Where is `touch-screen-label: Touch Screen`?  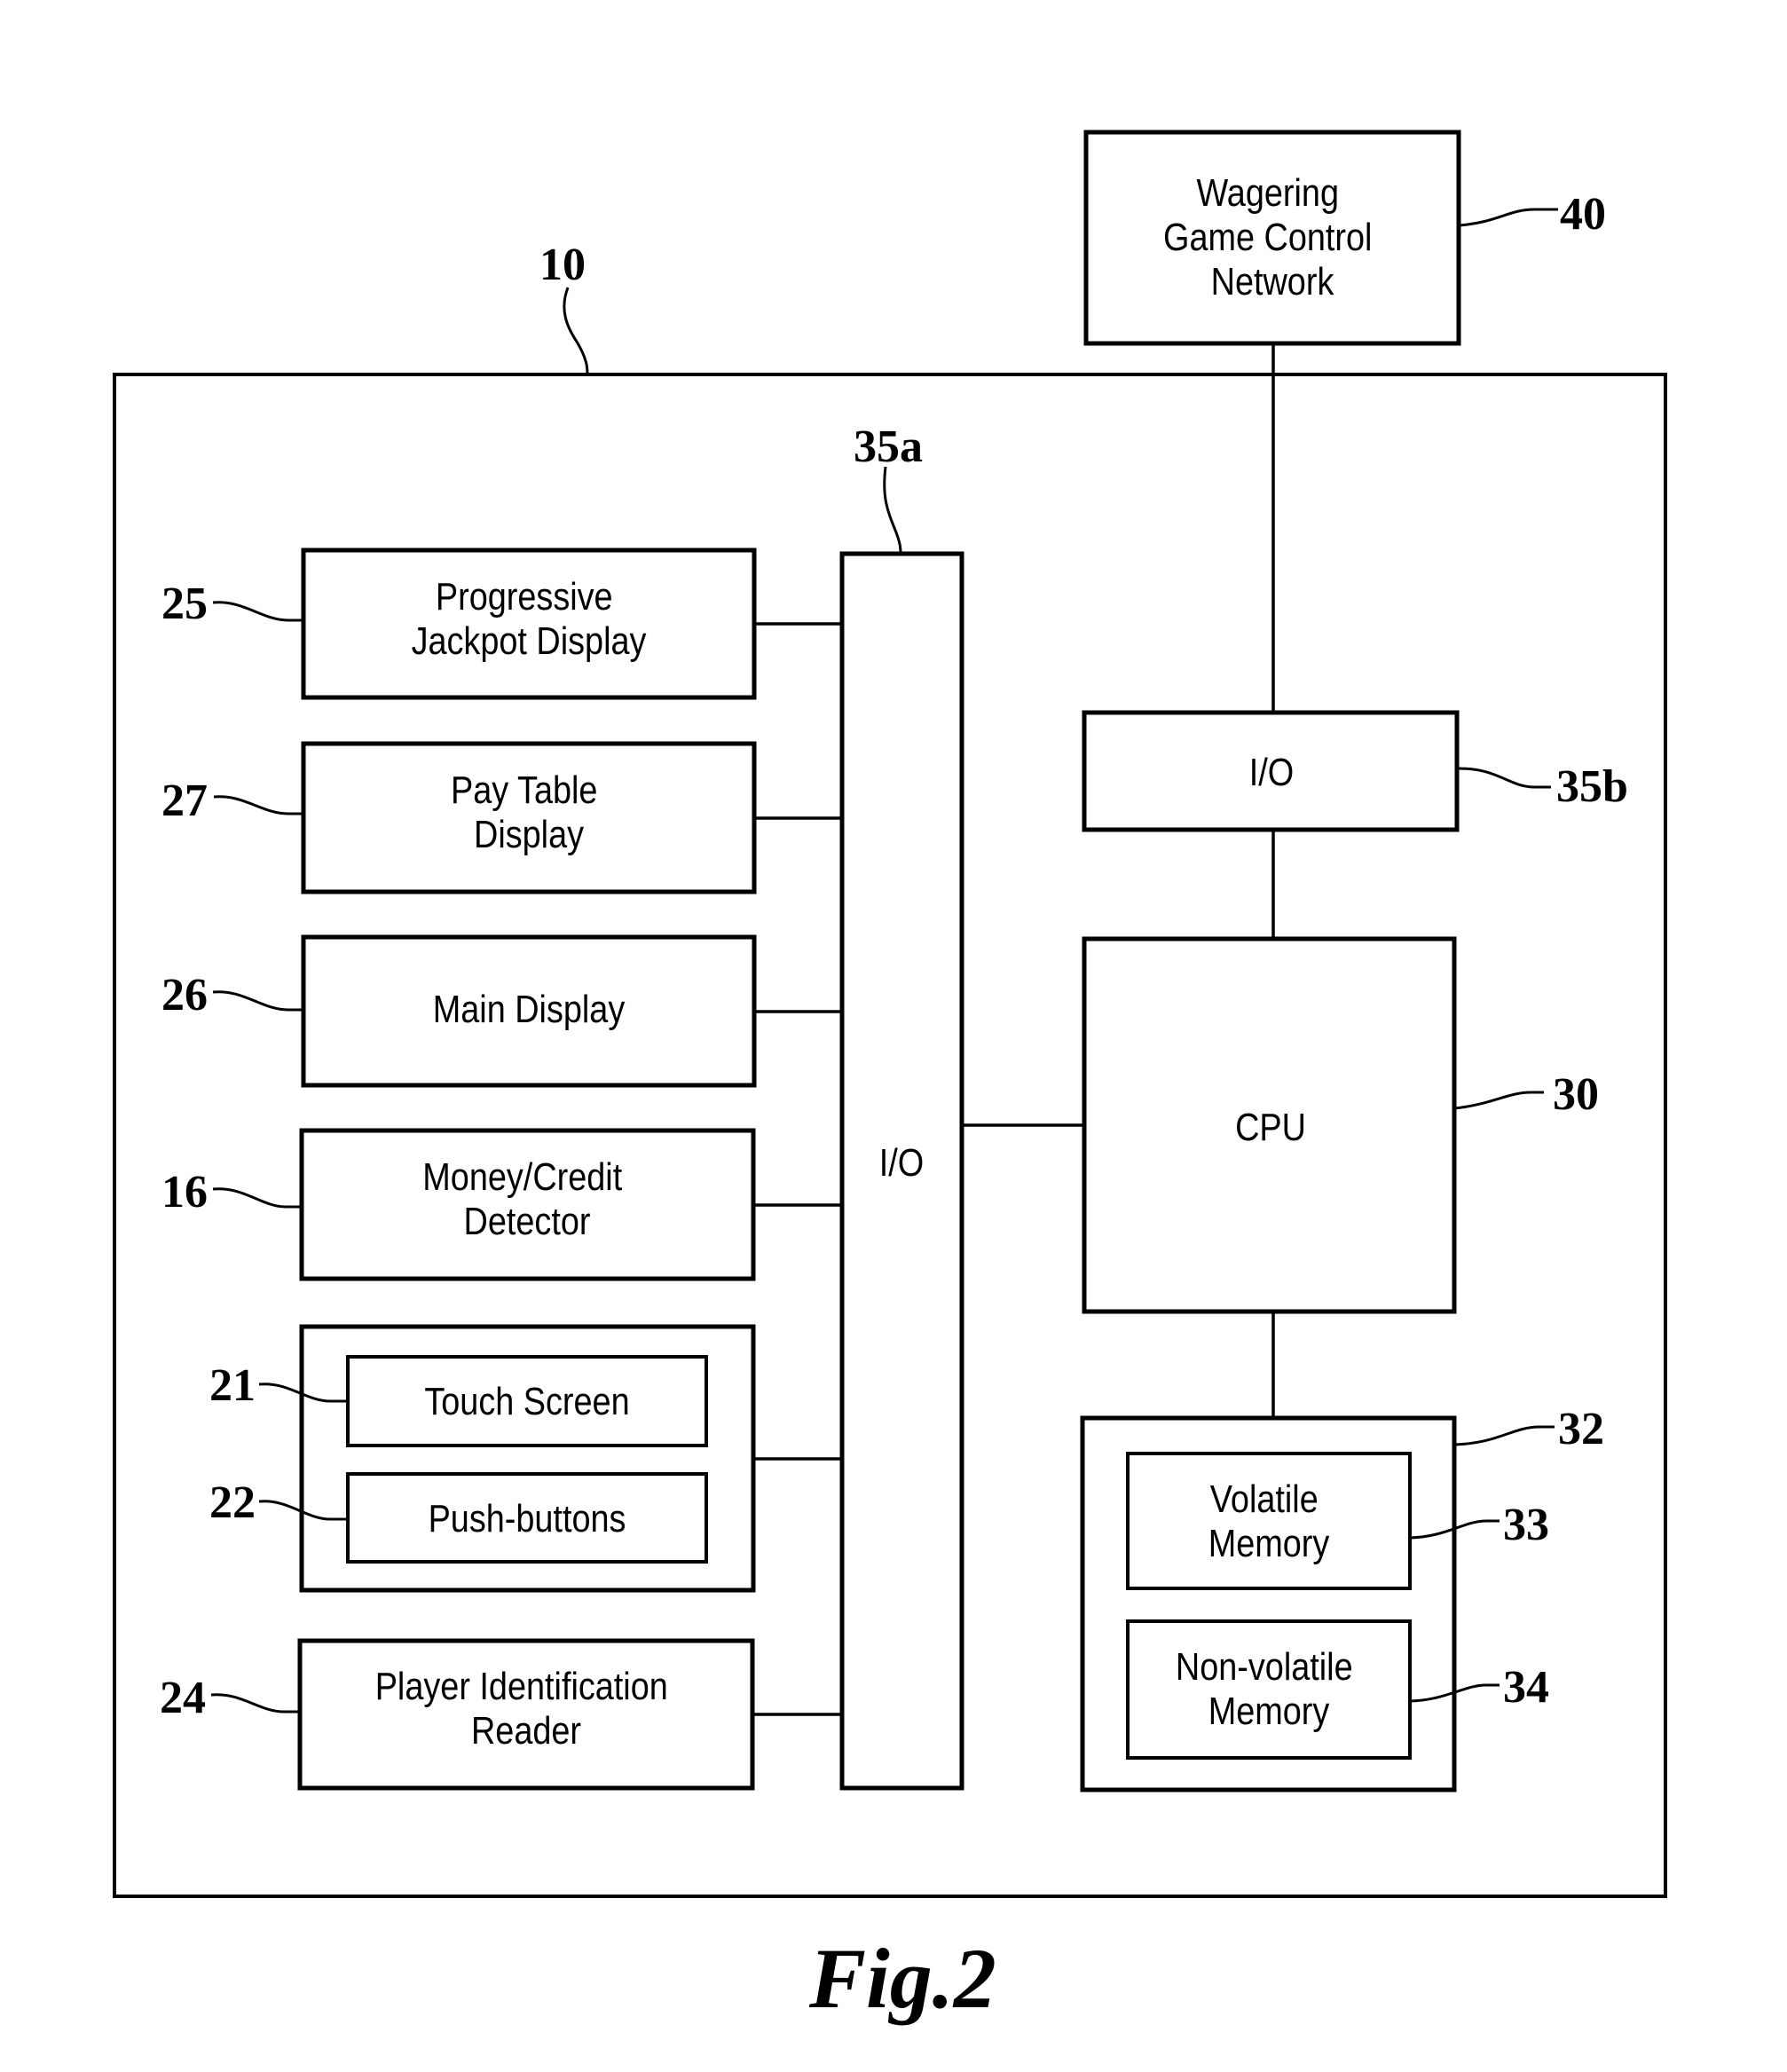
touch-screen-label: Touch Screen is located at coordinates (526, 1401).